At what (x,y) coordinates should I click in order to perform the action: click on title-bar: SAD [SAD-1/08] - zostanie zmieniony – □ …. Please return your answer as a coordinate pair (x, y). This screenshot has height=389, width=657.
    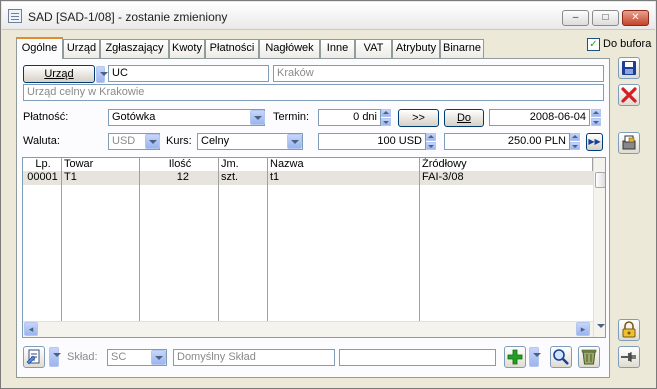
    Looking at the image, I should click on (328, 16).